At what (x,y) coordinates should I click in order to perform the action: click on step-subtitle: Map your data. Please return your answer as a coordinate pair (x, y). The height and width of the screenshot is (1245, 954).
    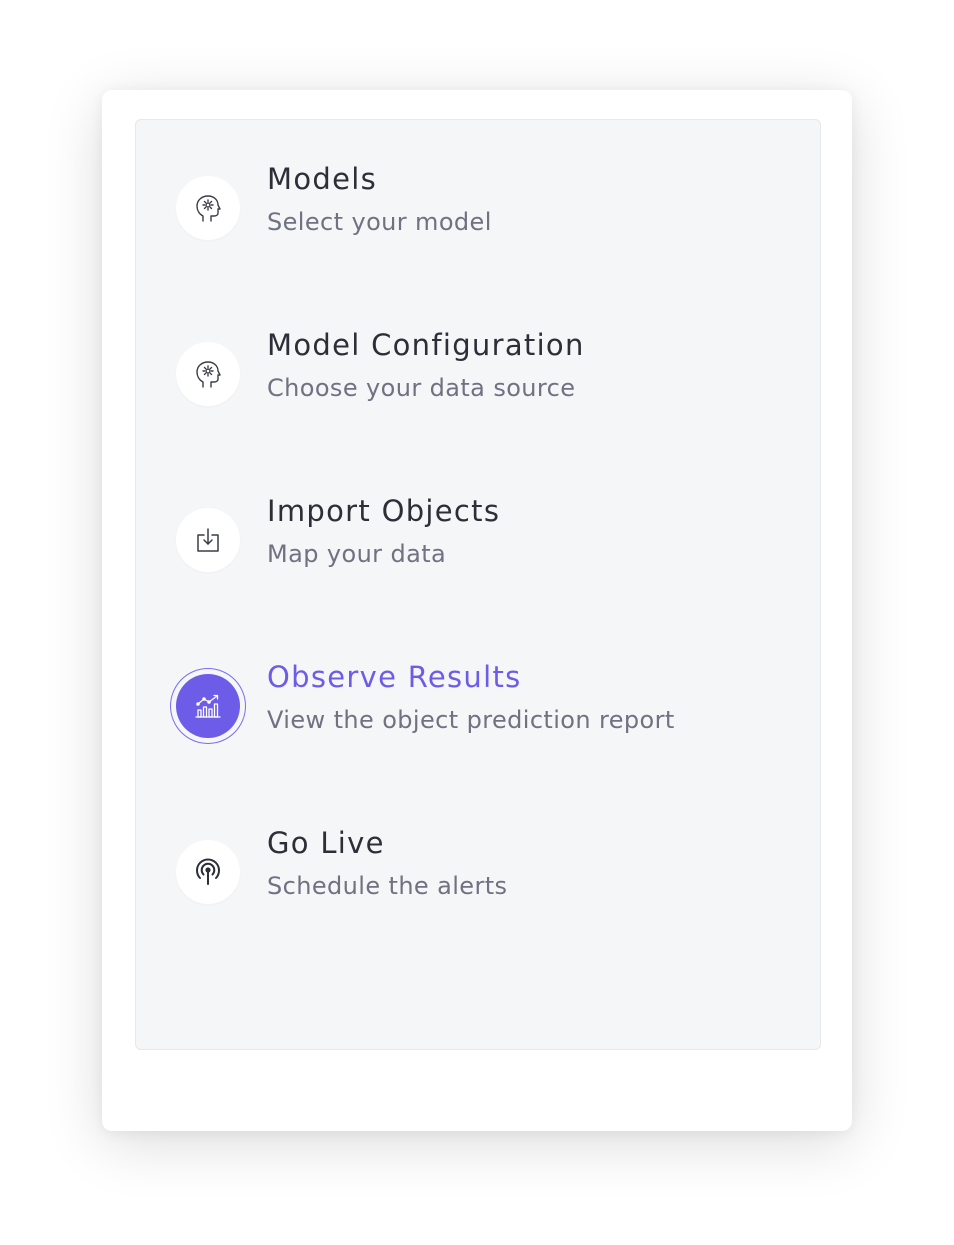
    Looking at the image, I should click on (357, 554).